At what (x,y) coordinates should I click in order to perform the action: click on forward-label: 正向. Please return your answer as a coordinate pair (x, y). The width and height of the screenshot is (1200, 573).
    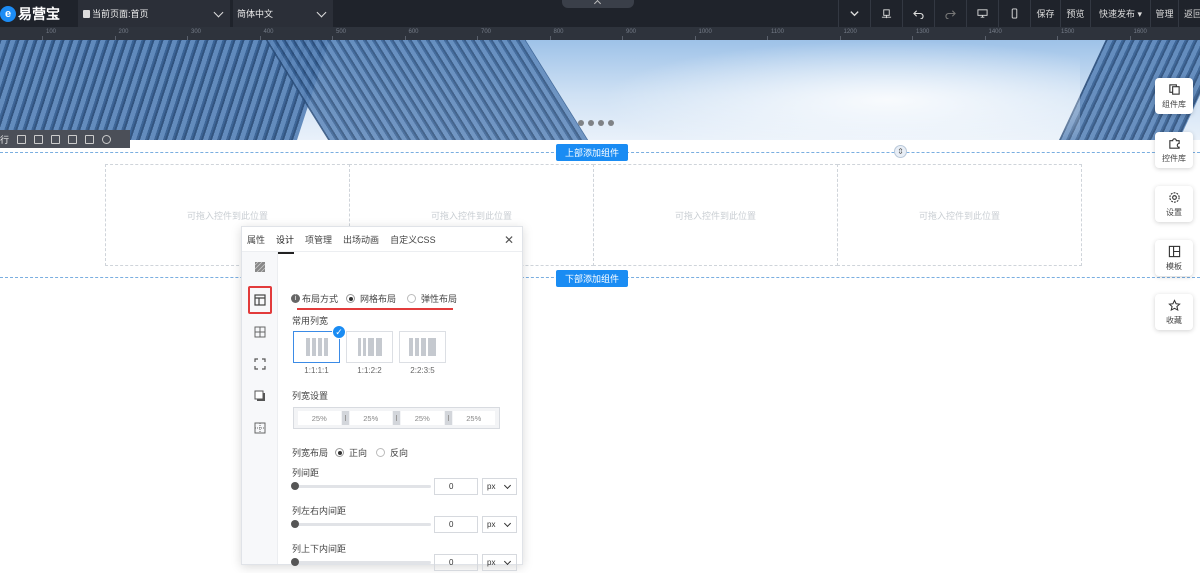
    Looking at the image, I should click on (358, 452).